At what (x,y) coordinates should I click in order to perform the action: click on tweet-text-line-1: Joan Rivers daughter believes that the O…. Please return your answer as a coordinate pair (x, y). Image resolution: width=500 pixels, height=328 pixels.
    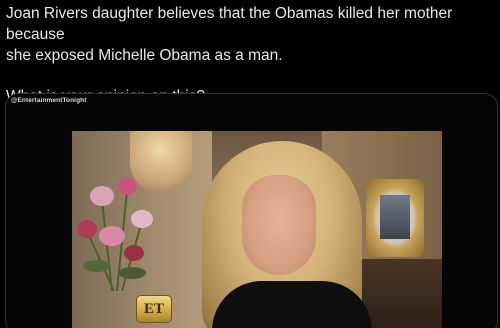
    Looking at the image, I should click on (229, 24).